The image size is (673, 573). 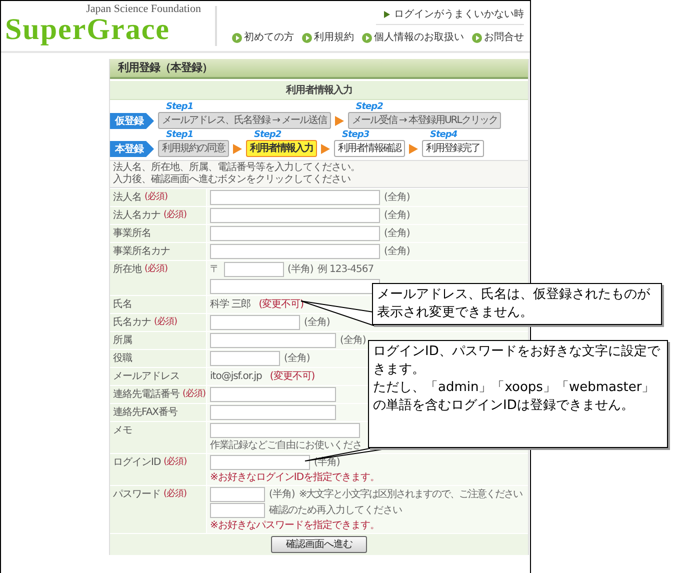 I want to click on field-label: 氏名カナ, so click(x=132, y=323).